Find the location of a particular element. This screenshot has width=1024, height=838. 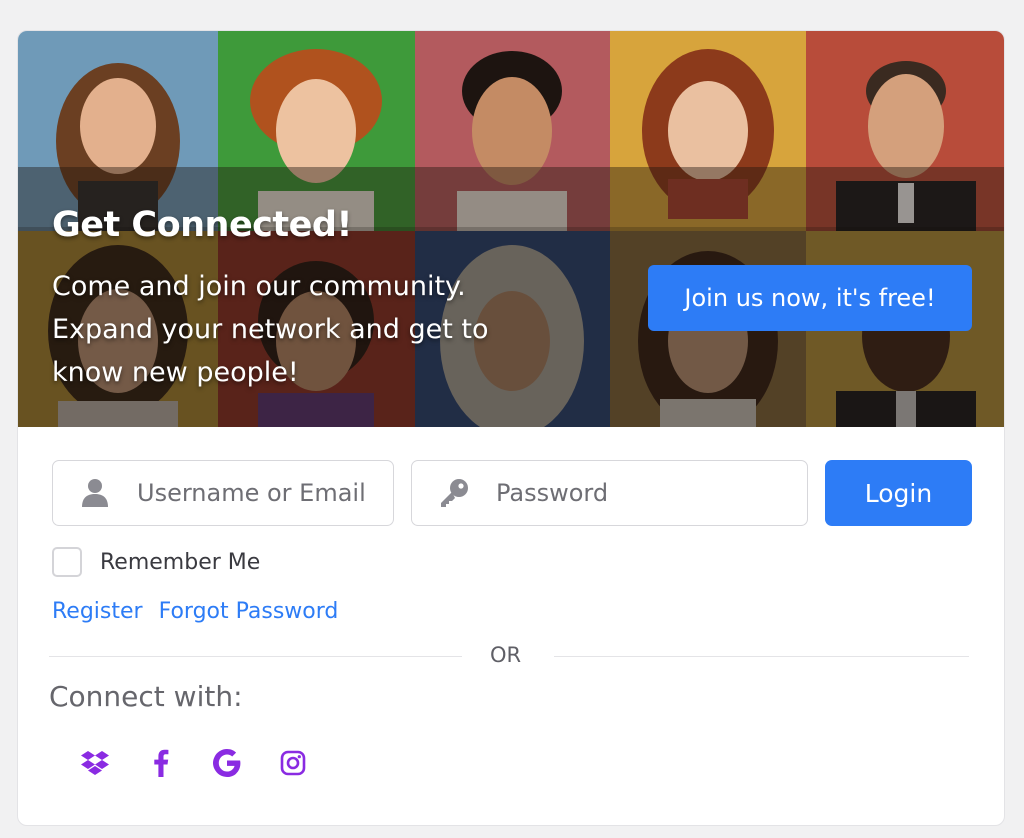

instagram-icon is located at coordinates (293, 763).